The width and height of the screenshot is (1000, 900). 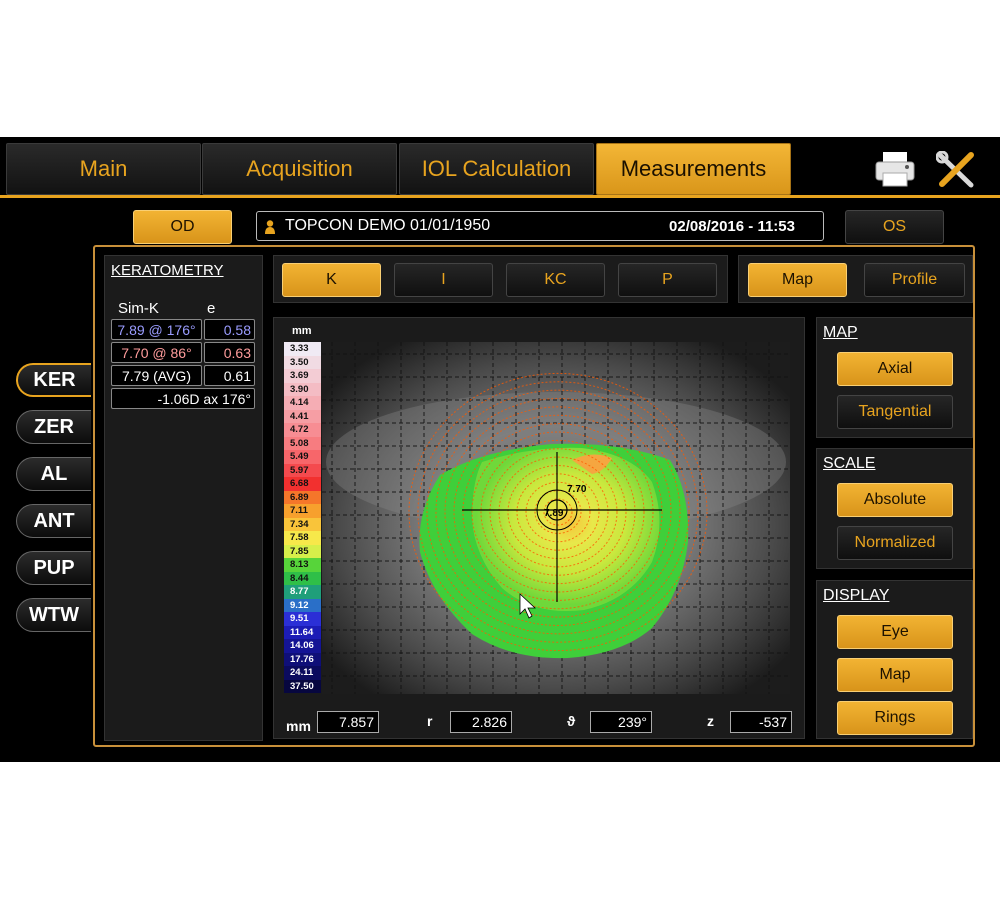 What do you see at coordinates (302, 376) in the screenshot?
I see `legend-swatch: 3.69` at bounding box center [302, 376].